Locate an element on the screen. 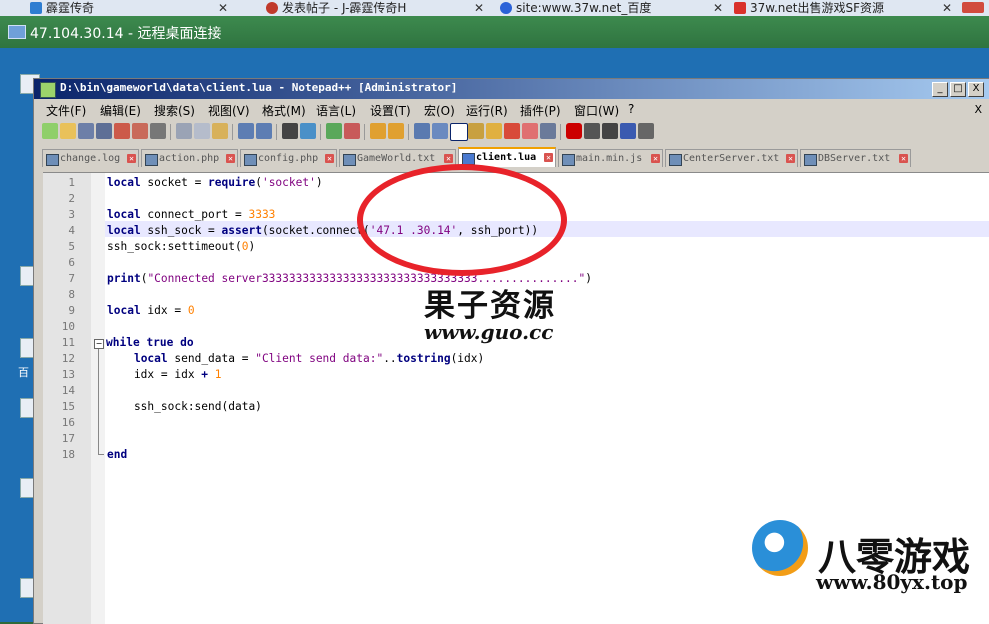 The image size is (989, 624). play-macro-icon is located at coordinates (610, 131).